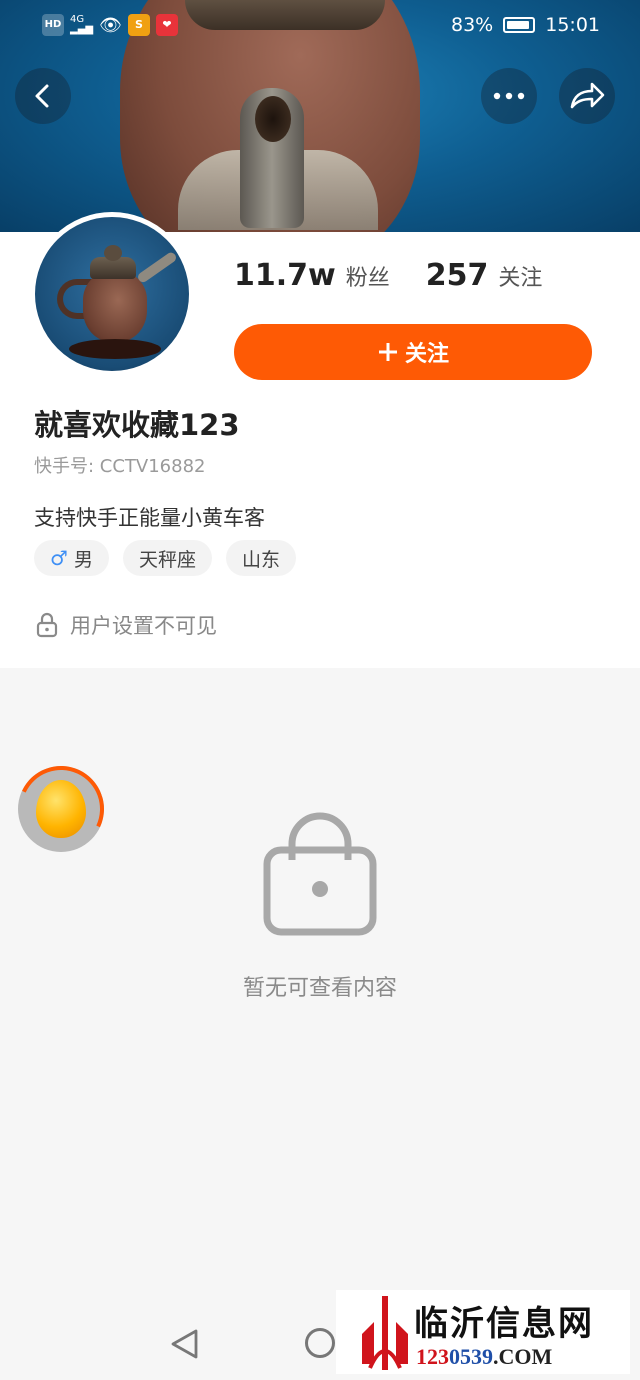 The height and width of the screenshot is (1380, 640). I want to click on watermark-url-part3: .COM, so click(523, 1356).